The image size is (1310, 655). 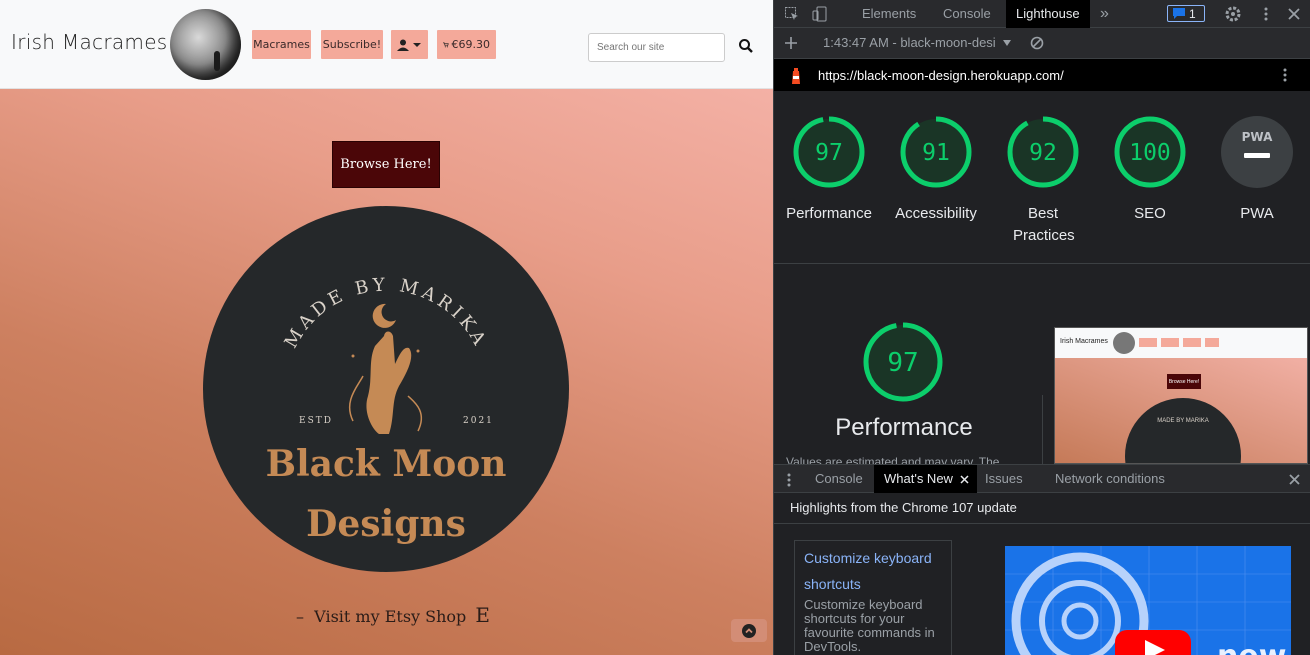 I want to click on nav-subscribe-button: Subscribe!, so click(x=352, y=44).